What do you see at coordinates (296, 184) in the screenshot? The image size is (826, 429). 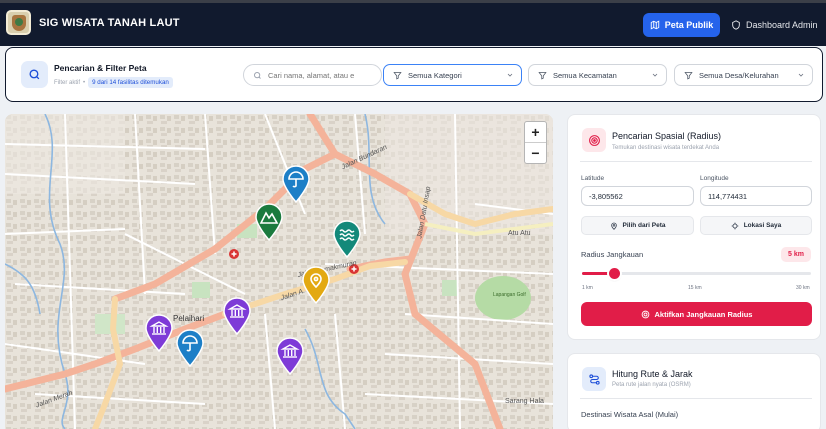 I see `pin-beach` at bounding box center [296, 184].